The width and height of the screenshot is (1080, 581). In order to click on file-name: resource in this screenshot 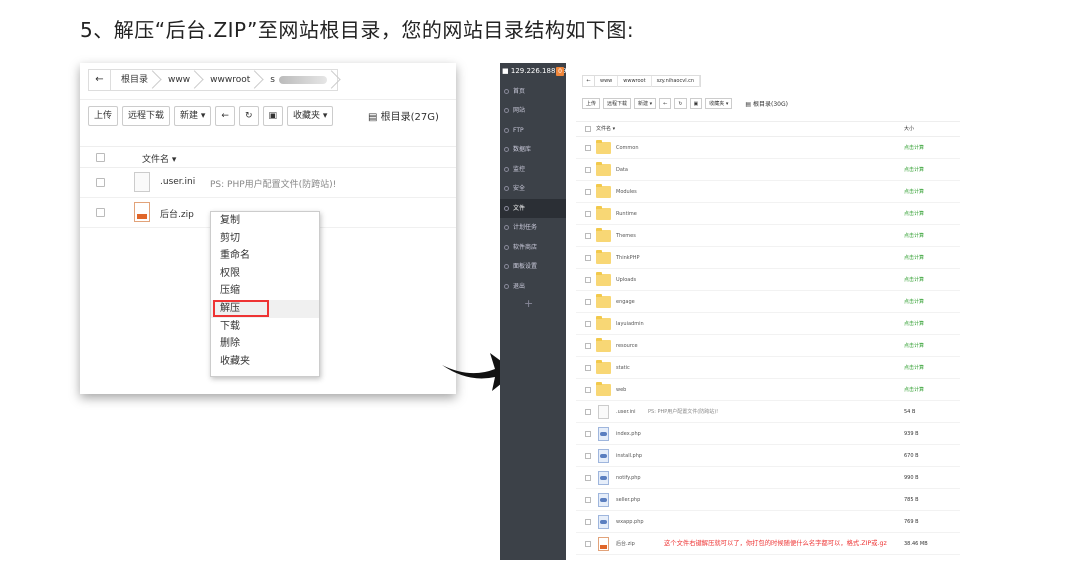, I will do `click(627, 346)`.